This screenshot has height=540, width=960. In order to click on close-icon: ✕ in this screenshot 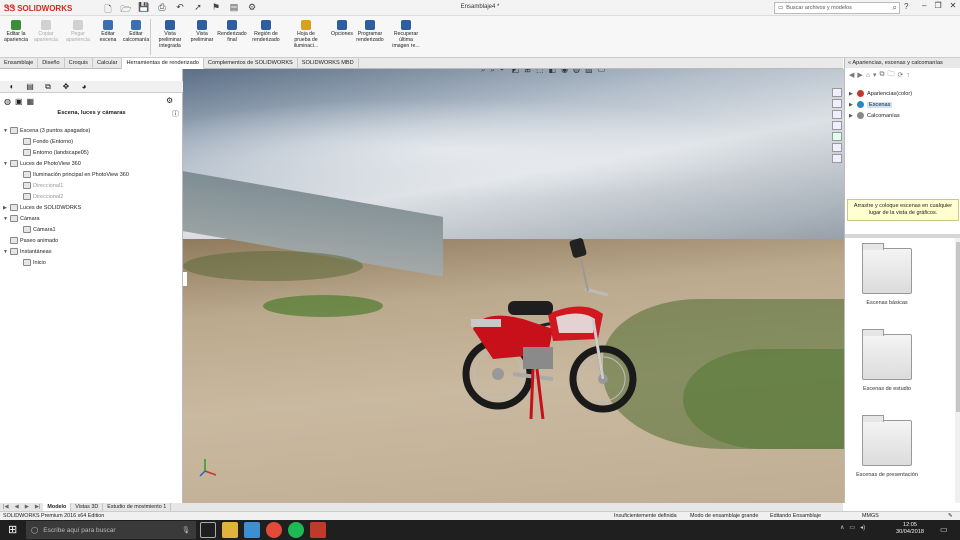, I will do `click(953, 5)`.